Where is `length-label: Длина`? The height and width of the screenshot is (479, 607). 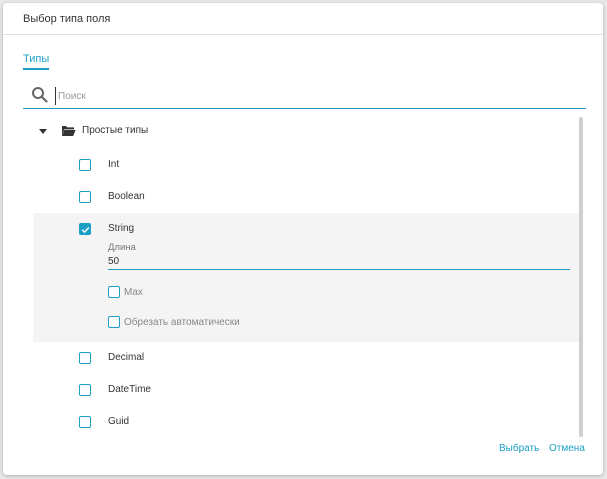 length-label: Длина is located at coordinates (122, 247).